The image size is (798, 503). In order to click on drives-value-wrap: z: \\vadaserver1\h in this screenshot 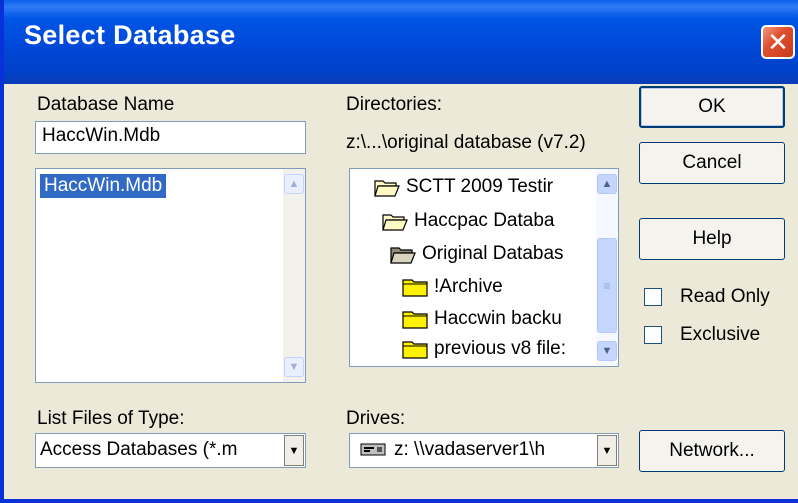, I will do `click(452, 450)`.